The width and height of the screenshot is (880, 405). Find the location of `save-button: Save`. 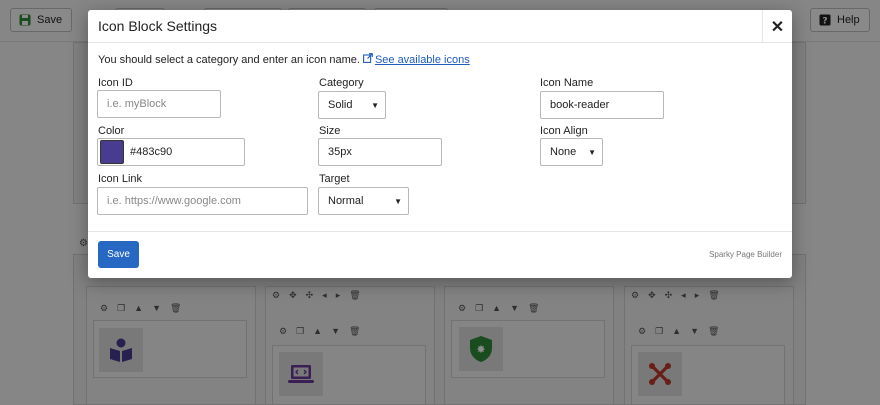

save-button: Save is located at coordinates (118, 254).